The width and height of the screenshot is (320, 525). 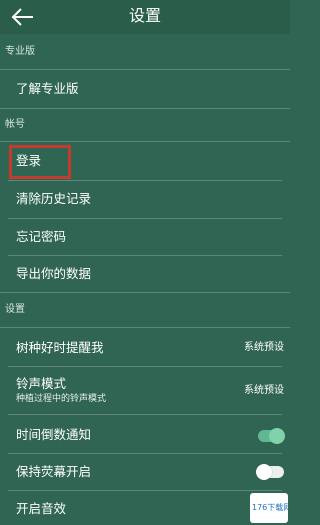 I want to click on watermark-text: 176下载网, so click(x=270, y=507).